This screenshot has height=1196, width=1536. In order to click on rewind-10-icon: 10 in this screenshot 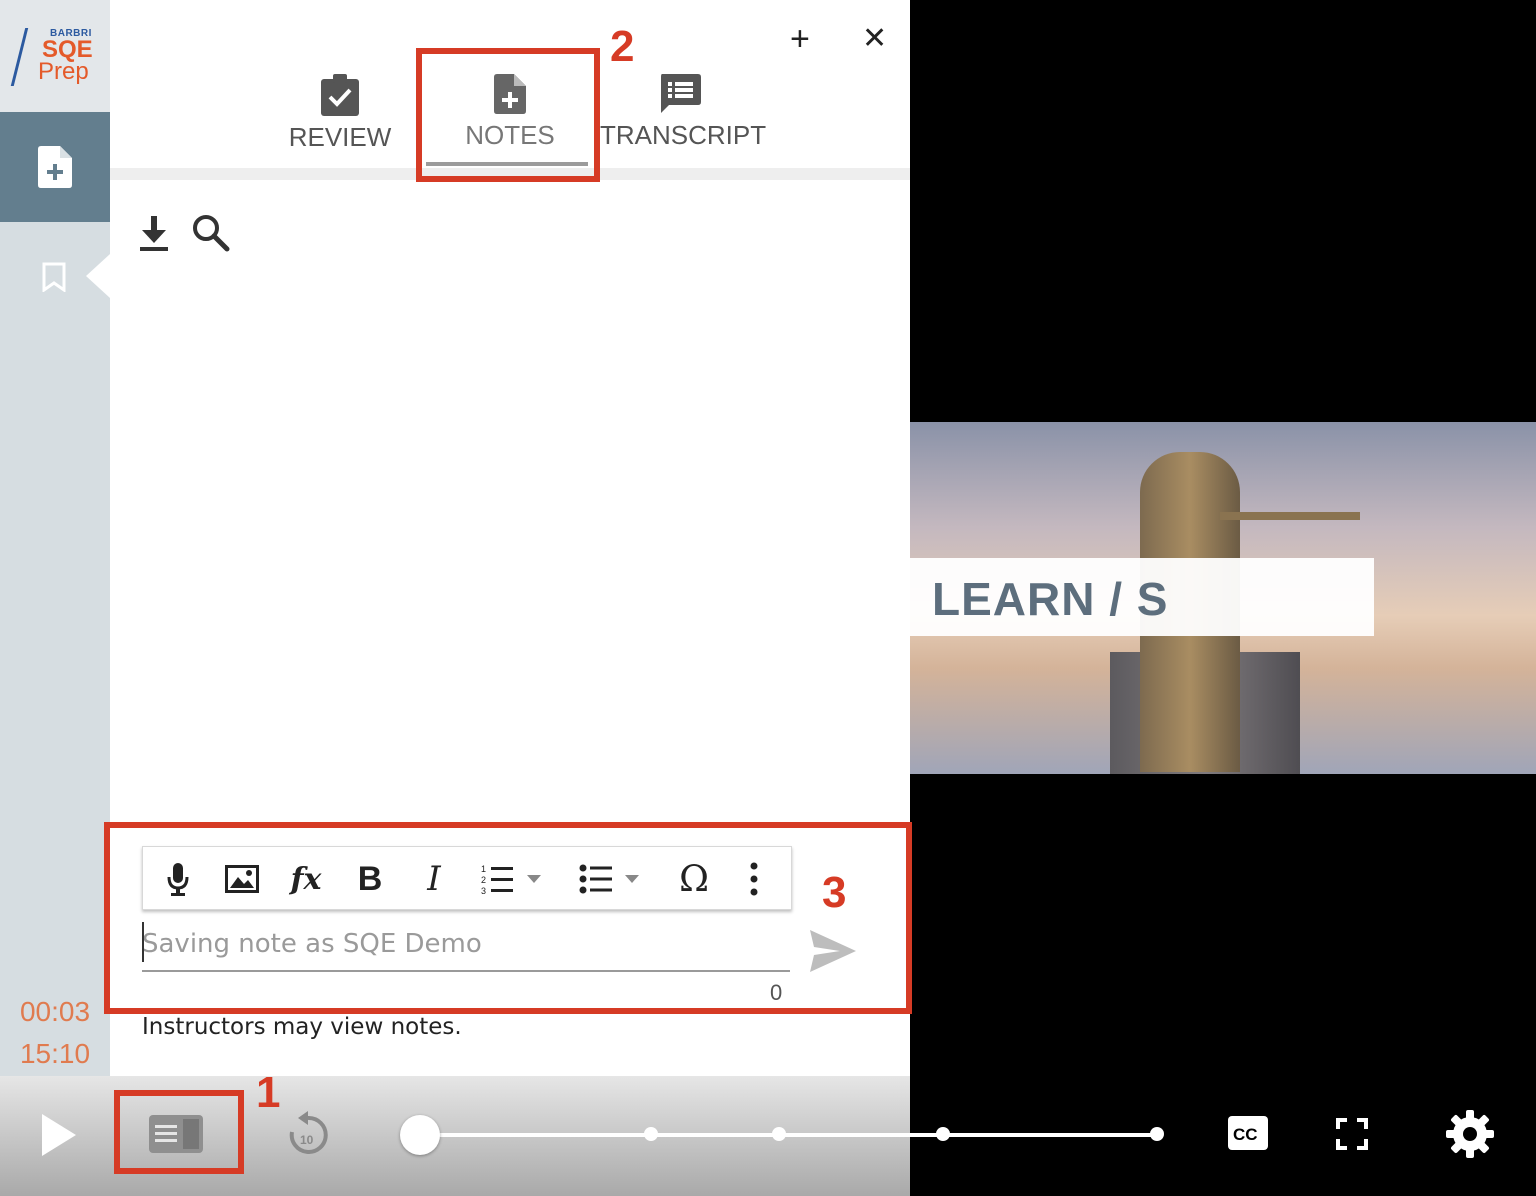, I will do `click(308, 1136)`.